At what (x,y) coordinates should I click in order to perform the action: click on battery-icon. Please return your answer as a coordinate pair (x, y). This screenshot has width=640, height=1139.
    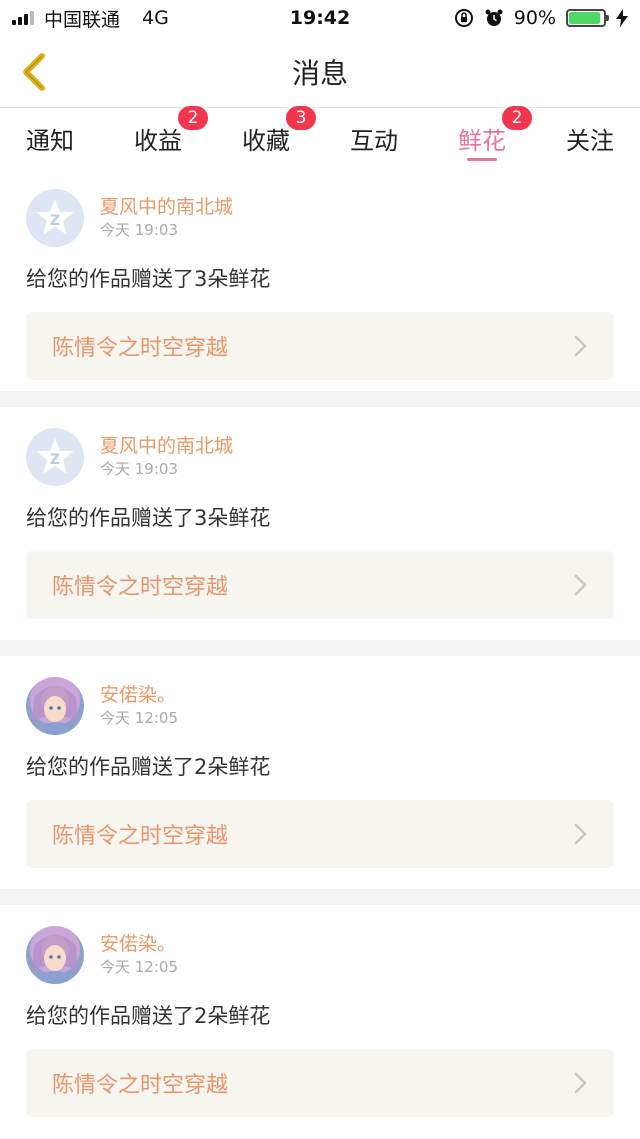
    Looking at the image, I should click on (587, 18).